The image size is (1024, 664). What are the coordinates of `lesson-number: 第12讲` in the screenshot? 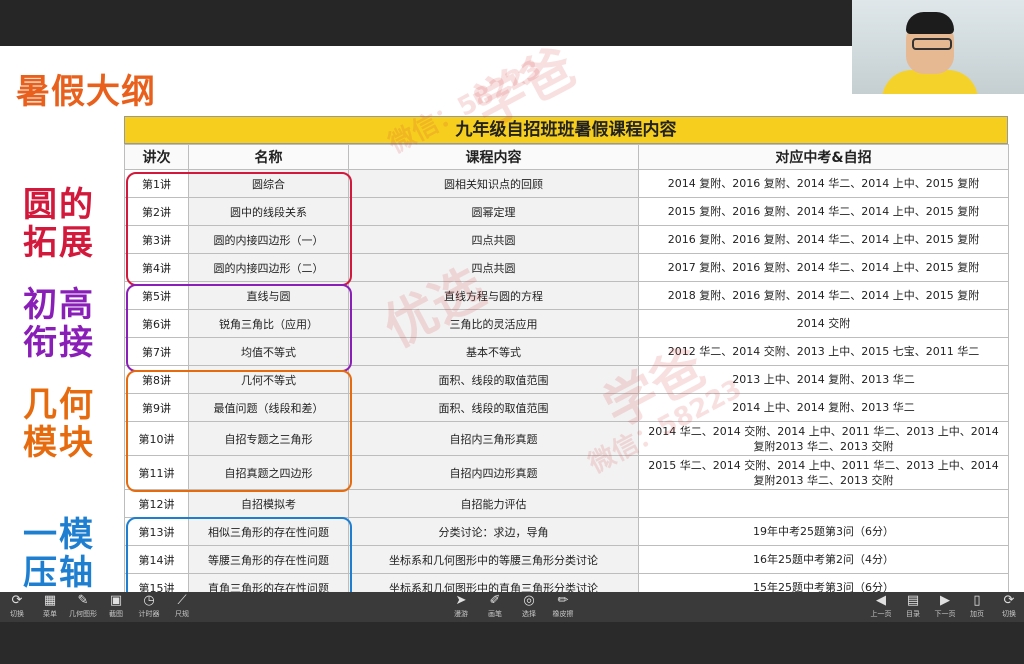 It's located at (156, 503).